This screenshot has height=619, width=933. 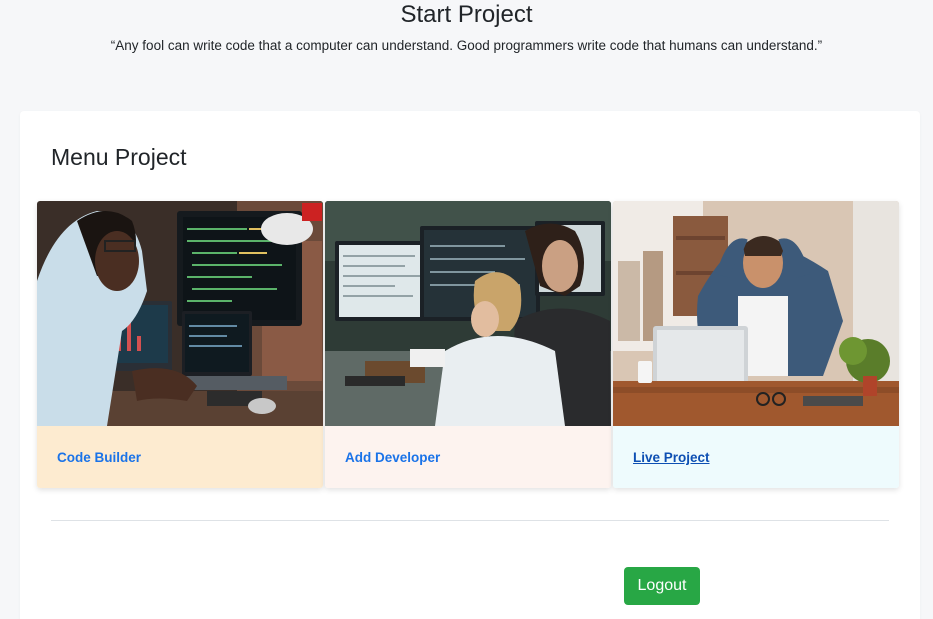 What do you see at coordinates (662, 586) in the screenshot?
I see `logout-button: Logout` at bounding box center [662, 586].